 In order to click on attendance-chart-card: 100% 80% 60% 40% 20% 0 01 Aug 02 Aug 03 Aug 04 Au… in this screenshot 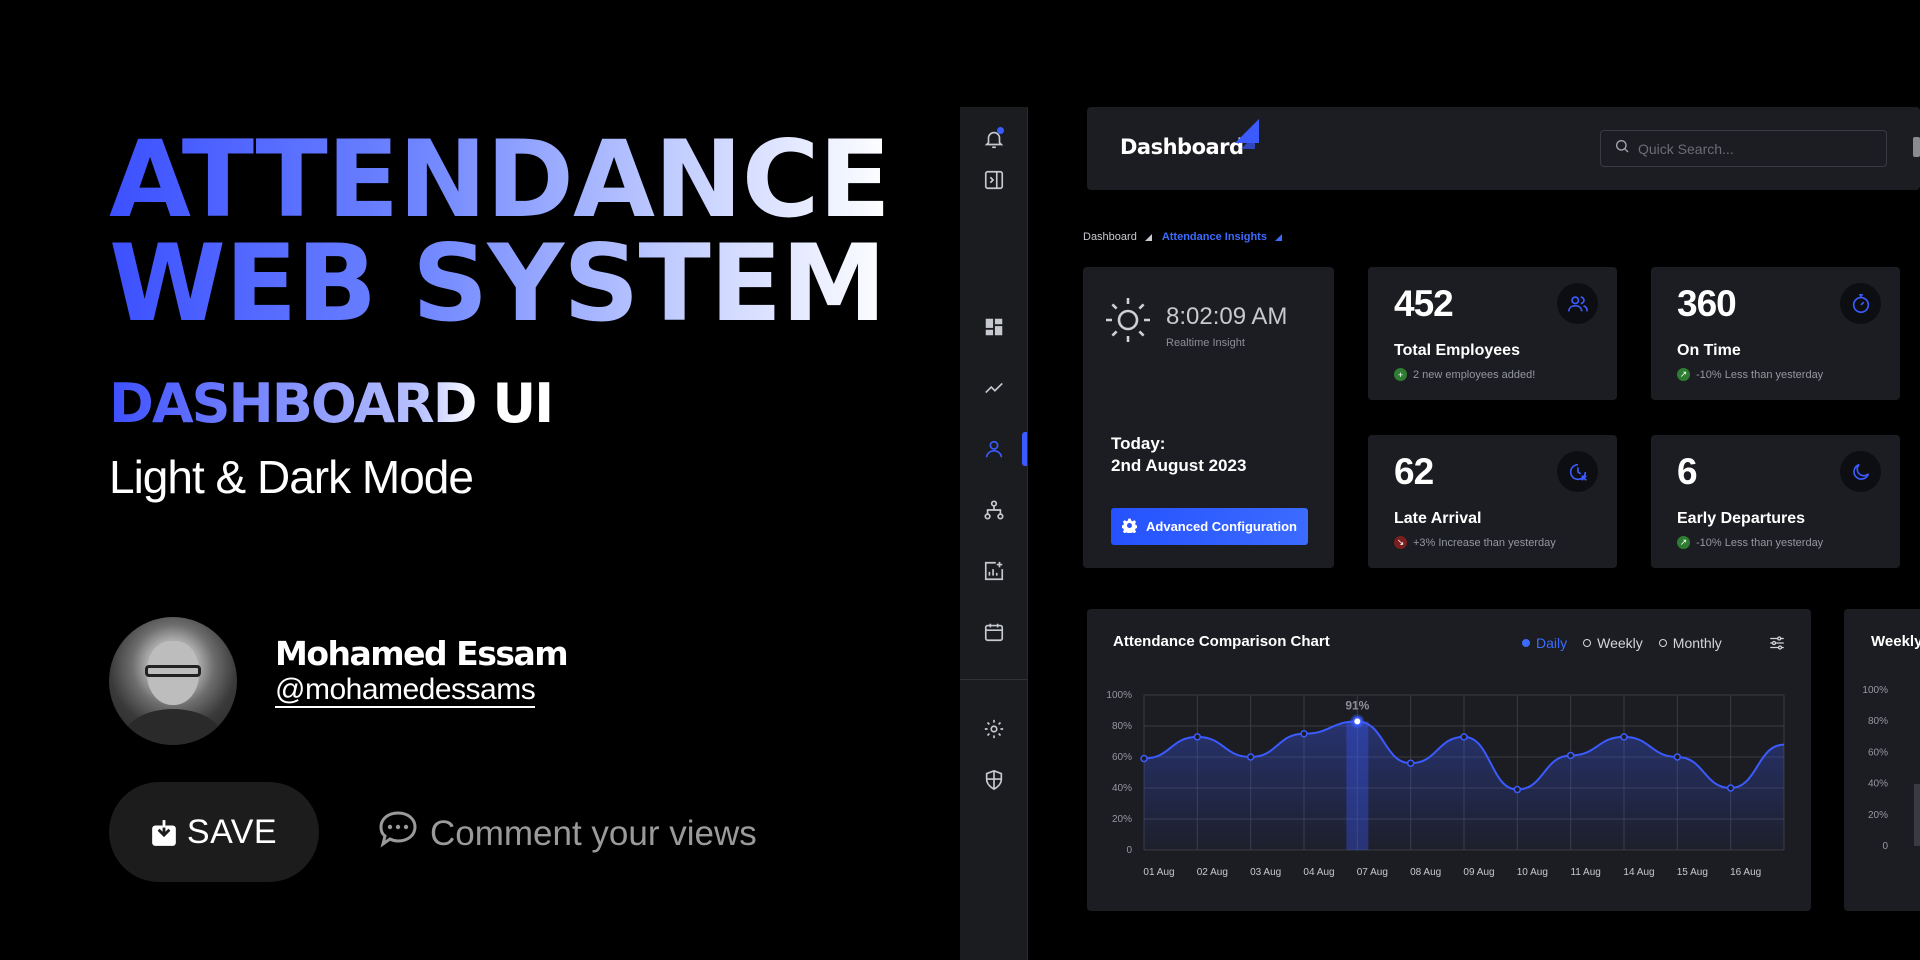, I will do `click(1449, 760)`.